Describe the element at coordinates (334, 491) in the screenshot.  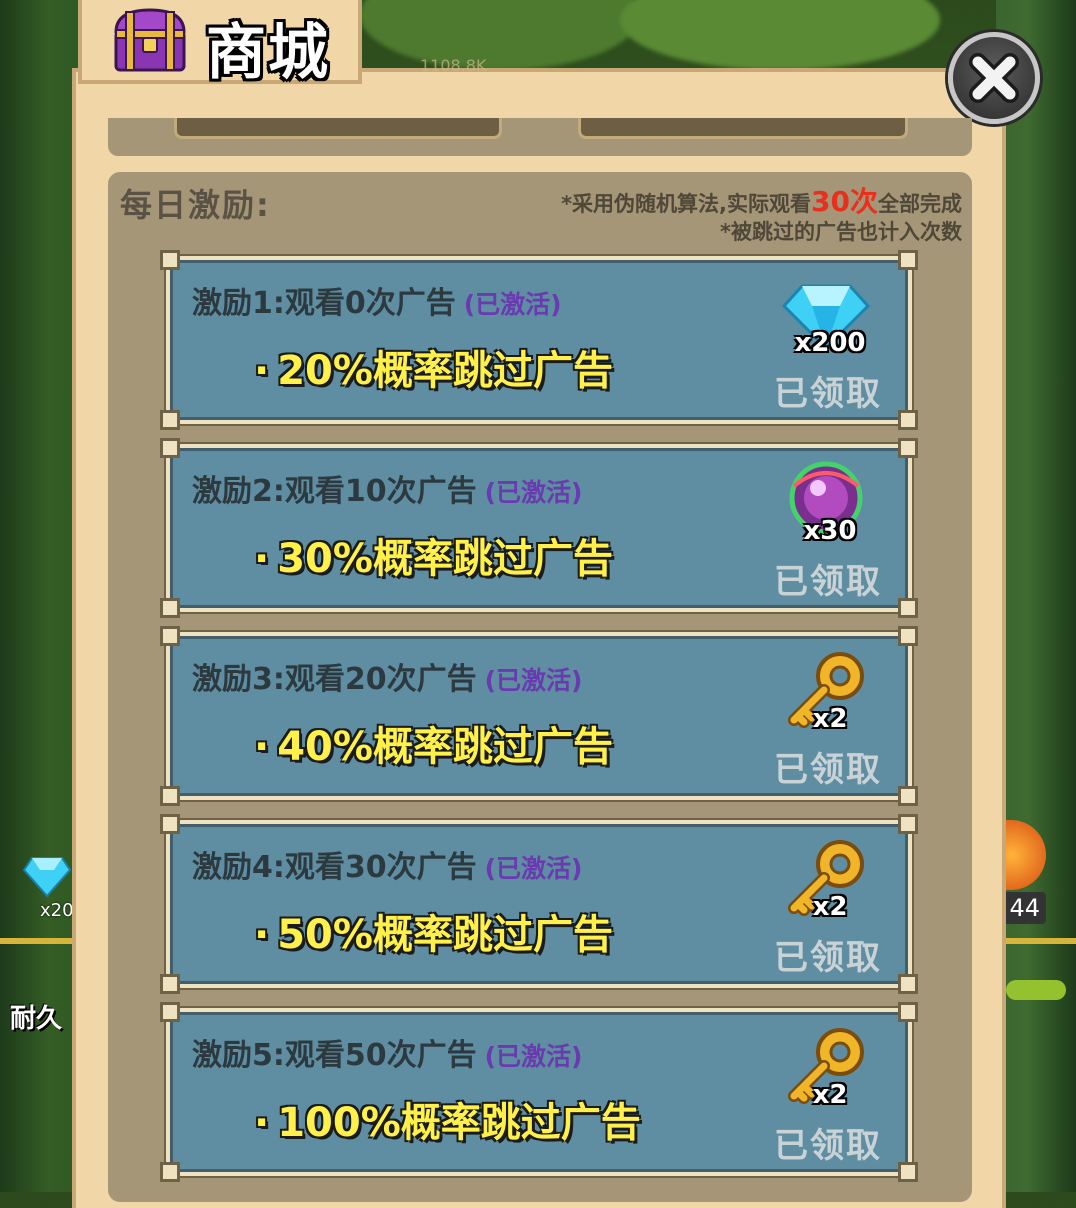
I see `card-title: 激励2:观看10次广告` at that location.